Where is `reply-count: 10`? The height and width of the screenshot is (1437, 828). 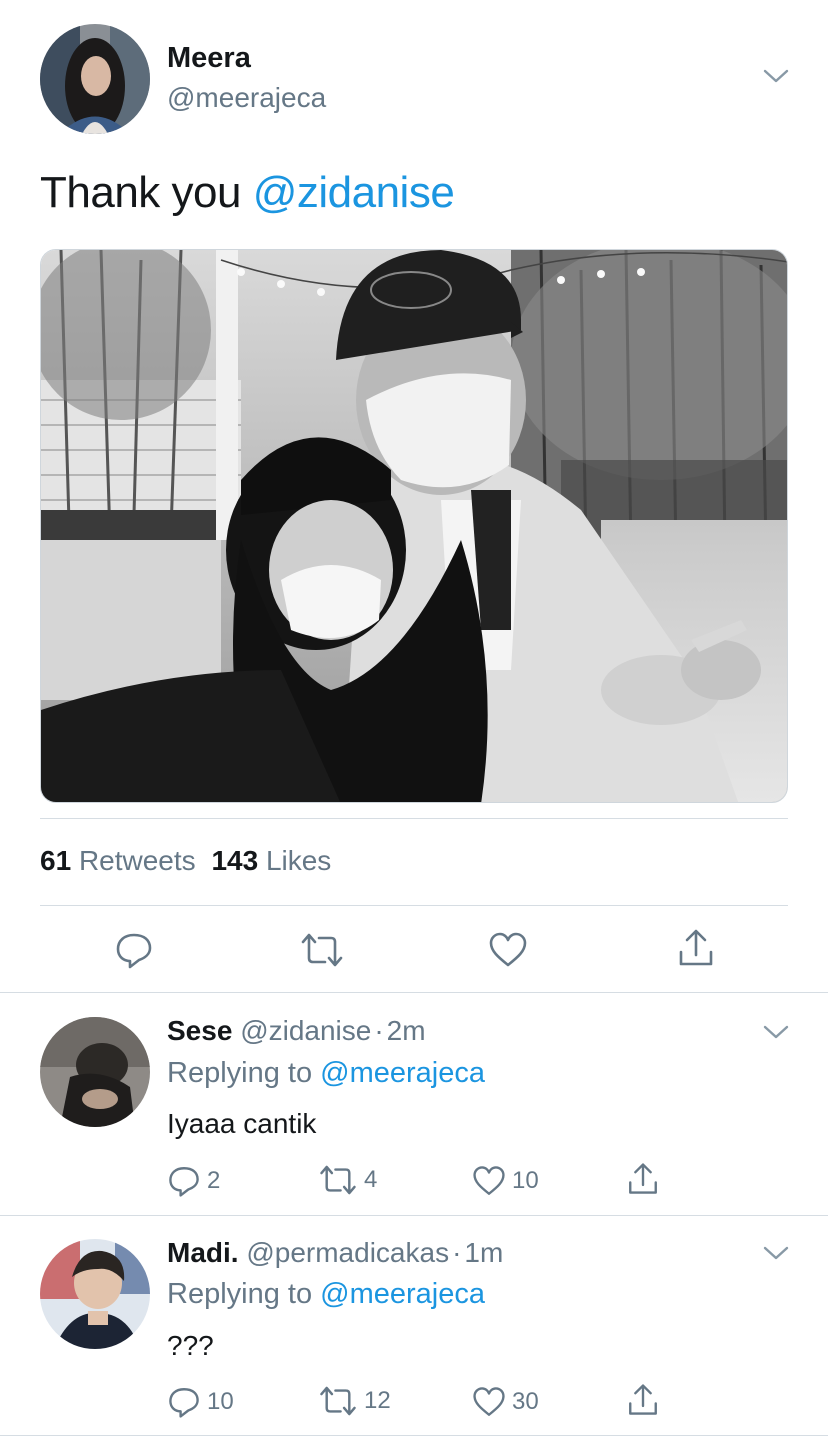
reply-count: 10 is located at coordinates (220, 1401).